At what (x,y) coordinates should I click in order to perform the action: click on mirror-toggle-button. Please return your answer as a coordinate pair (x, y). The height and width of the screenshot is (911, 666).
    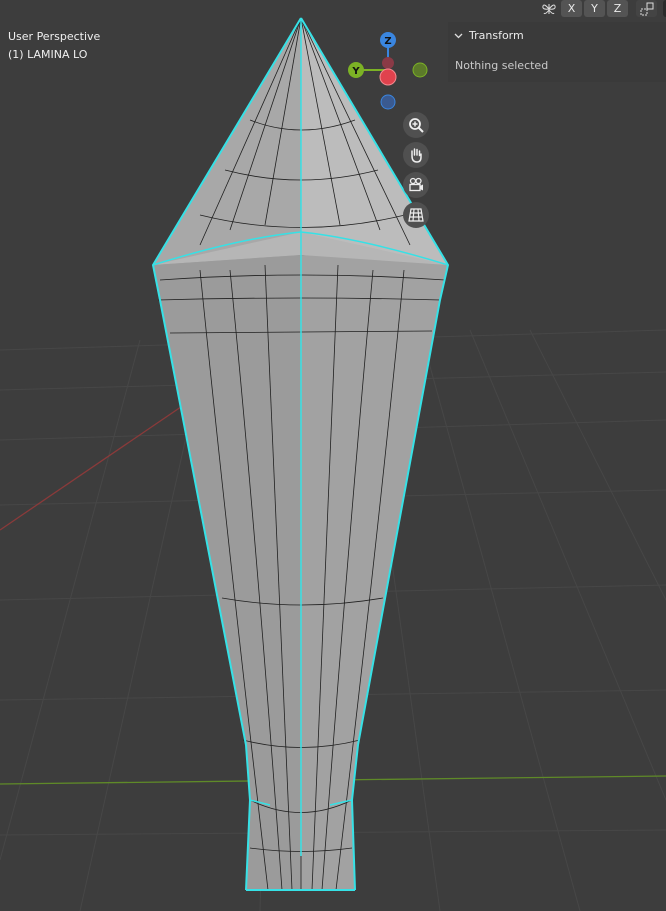
    Looking at the image, I should click on (548, 8).